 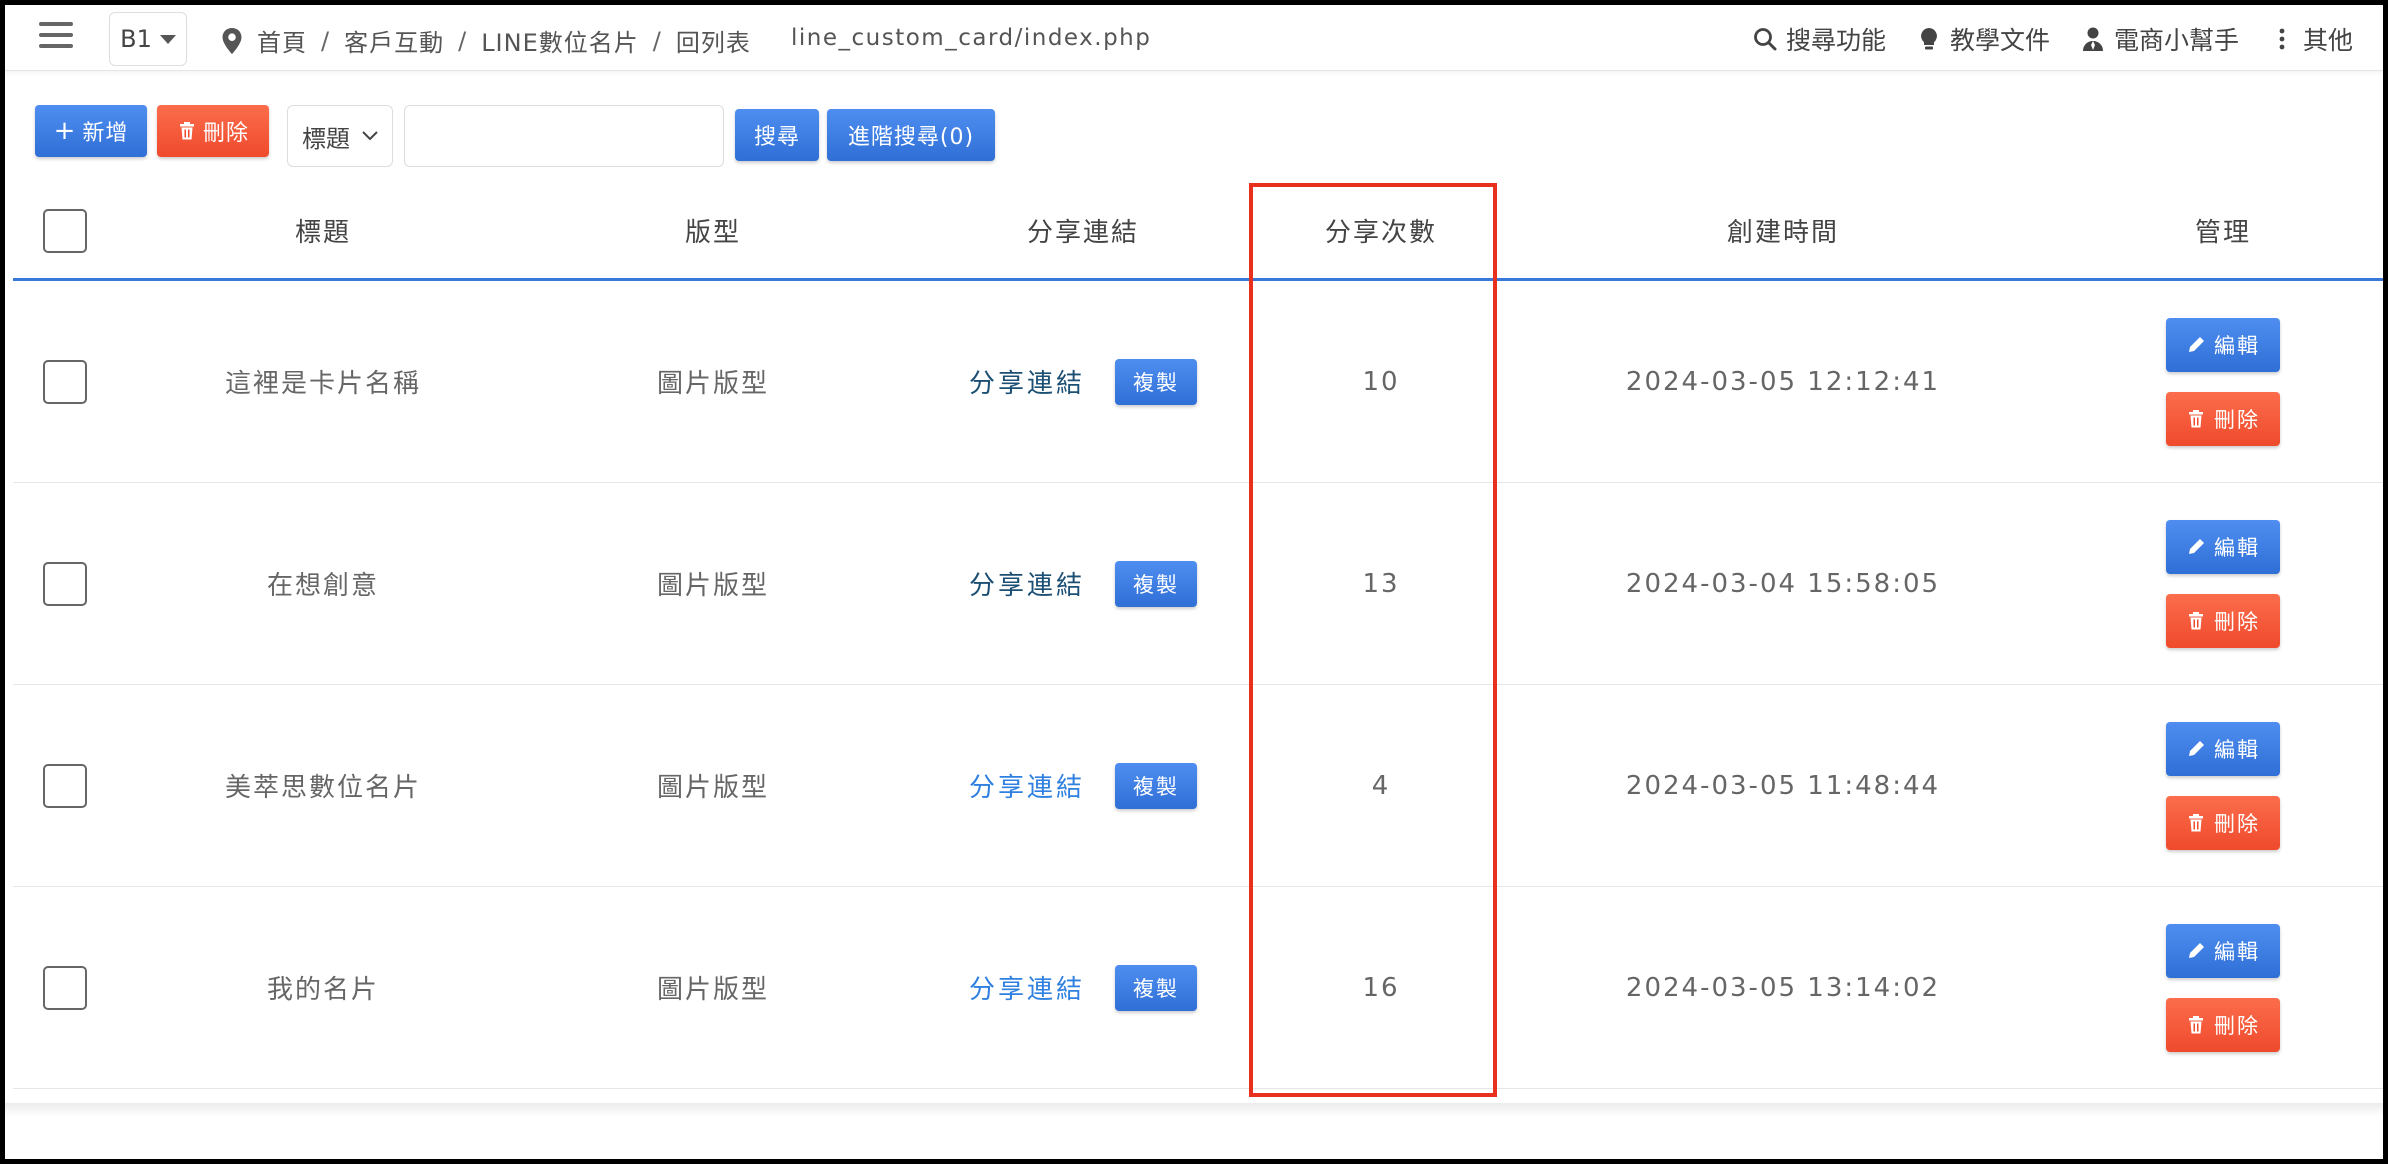 I want to click on bulk-delete-button: 刪除, so click(x=213, y=131).